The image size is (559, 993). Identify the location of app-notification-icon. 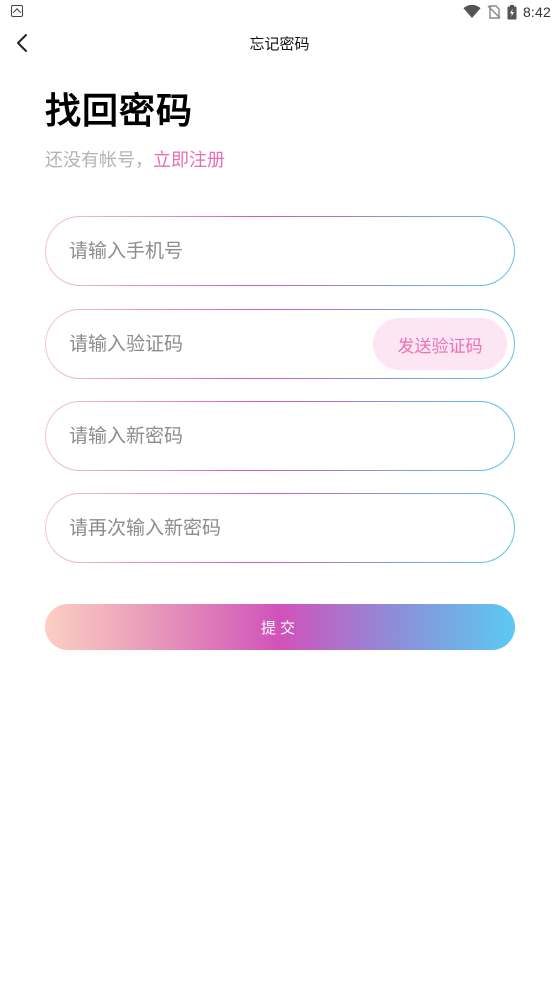
(17, 11).